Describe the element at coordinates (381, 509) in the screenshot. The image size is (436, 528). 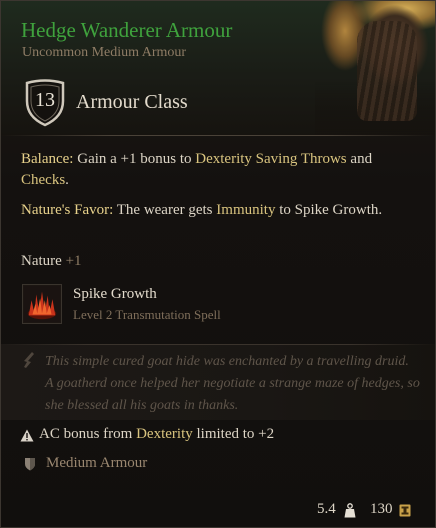
I see `price-value: 130` at that location.